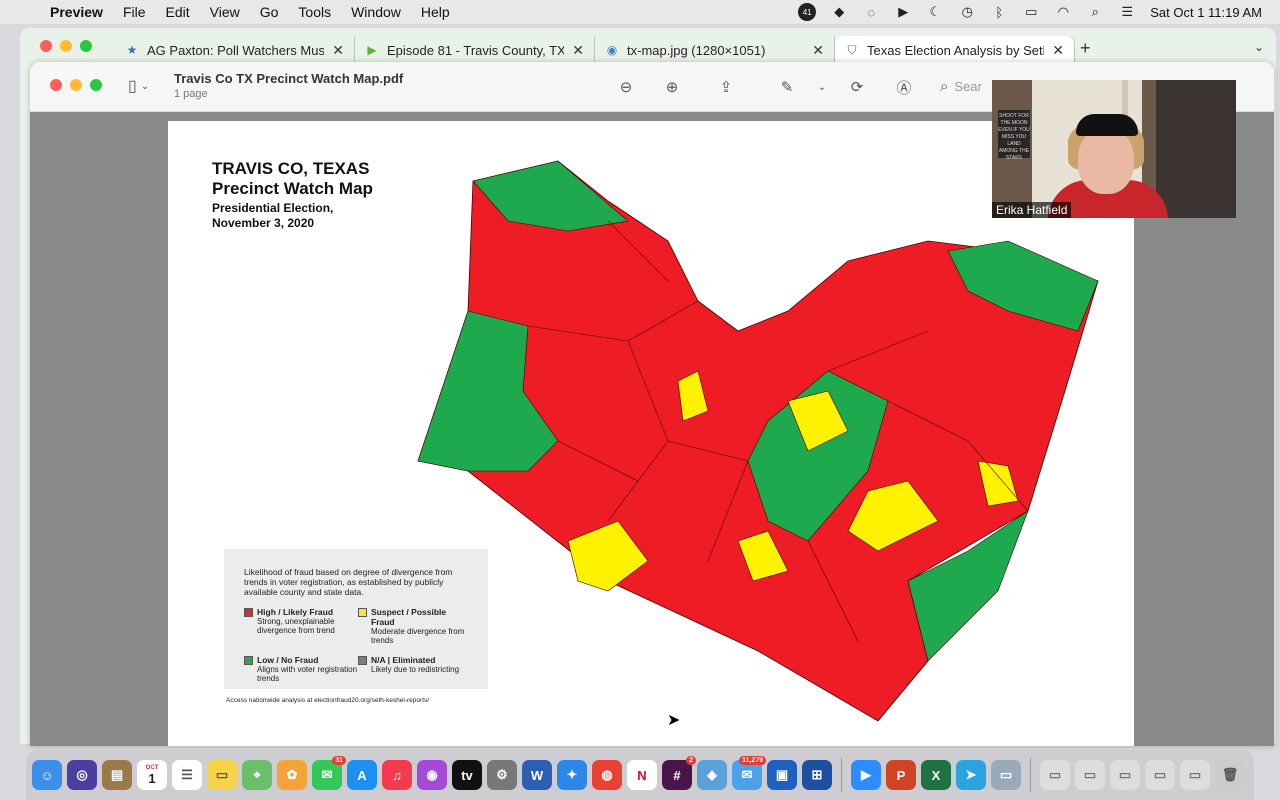 Image resolution: width=1280 pixels, height=800 pixels. I want to click on search-icon: ⌕, so click(1095, 12).